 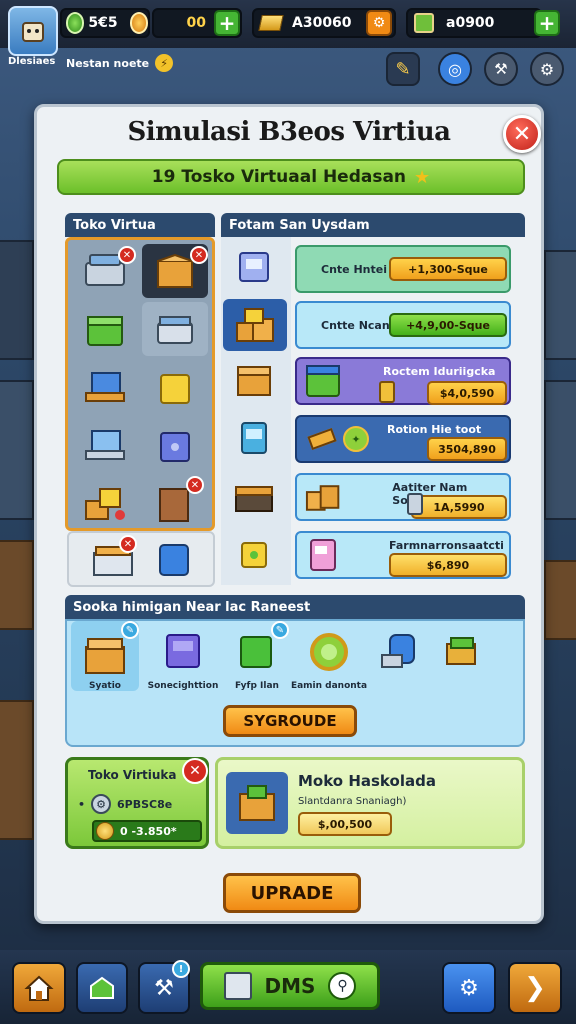 I want to click on inventory-grid: ✕ ✕ ✕, so click(x=140, y=384).